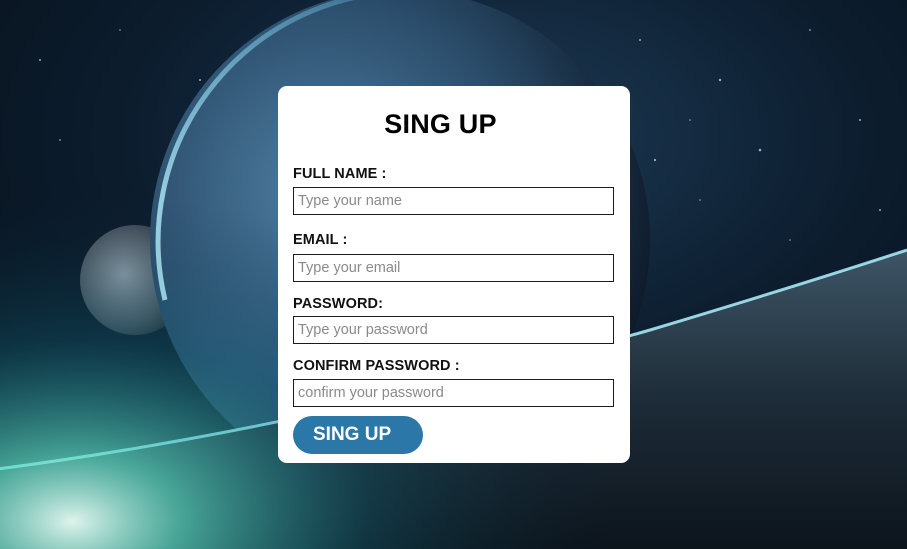 The height and width of the screenshot is (549, 907). I want to click on email-input, so click(453, 268).